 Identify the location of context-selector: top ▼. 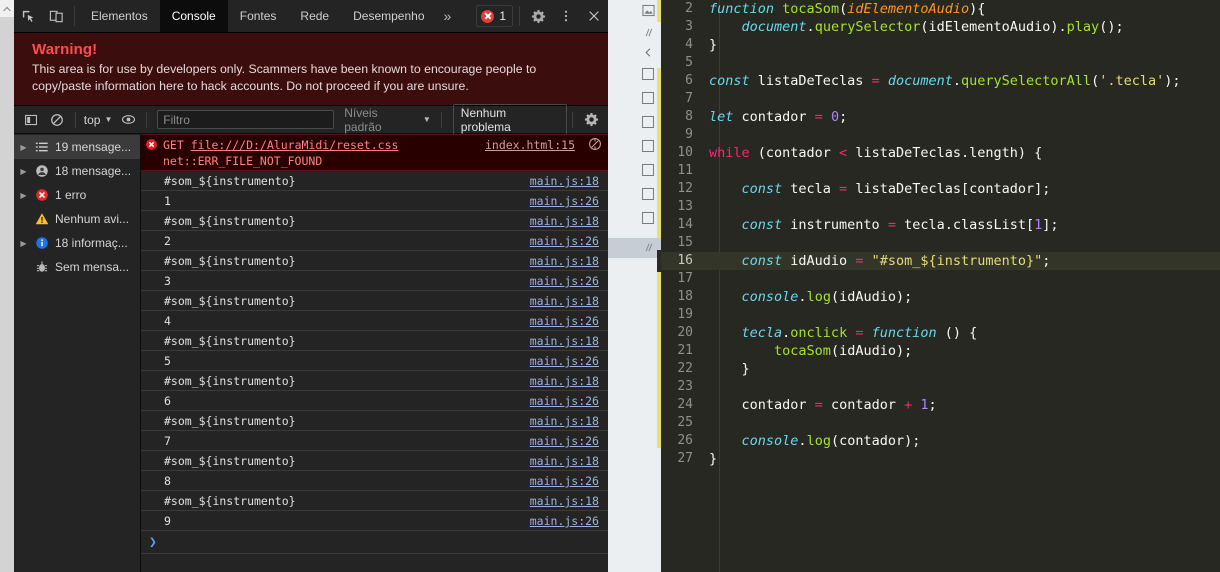
(98, 120).